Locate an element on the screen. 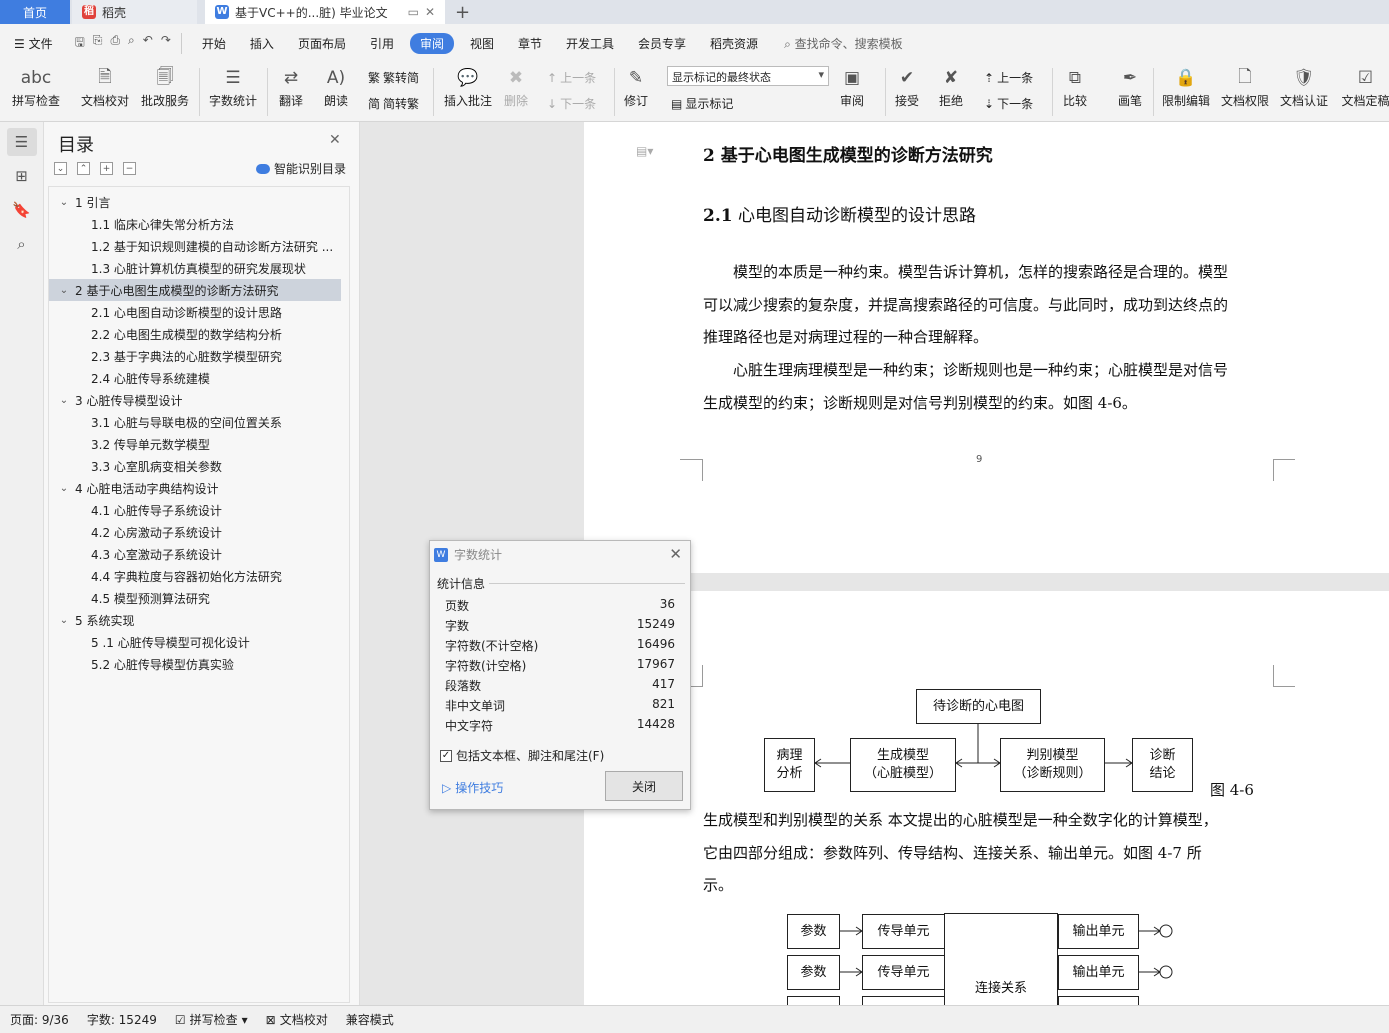  toc-item: 4.3 心室激动子系统设计 is located at coordinates (195, 554).